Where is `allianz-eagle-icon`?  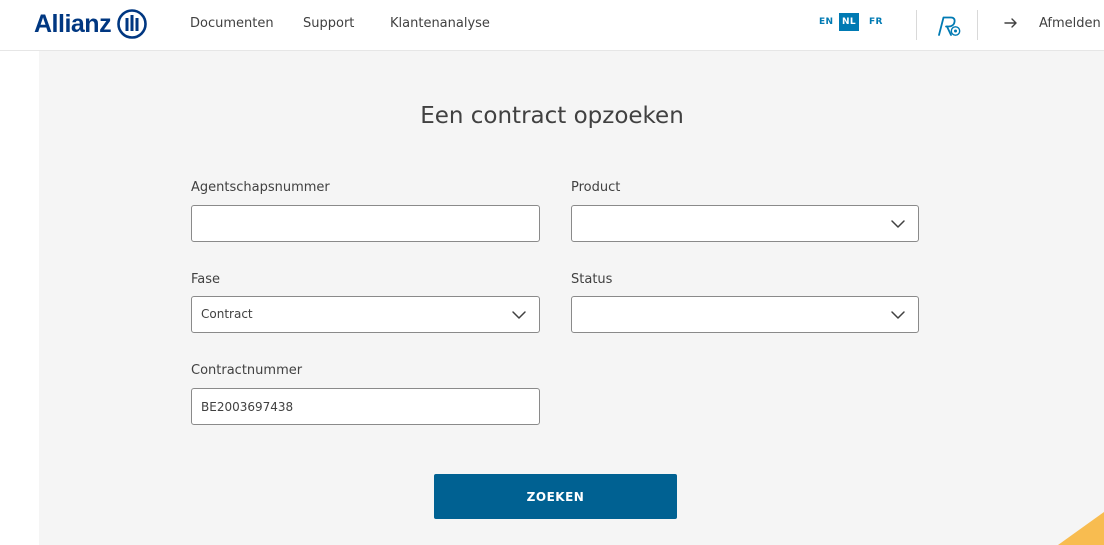
allianz-eagle-icon is located at coordinates (132, 24).